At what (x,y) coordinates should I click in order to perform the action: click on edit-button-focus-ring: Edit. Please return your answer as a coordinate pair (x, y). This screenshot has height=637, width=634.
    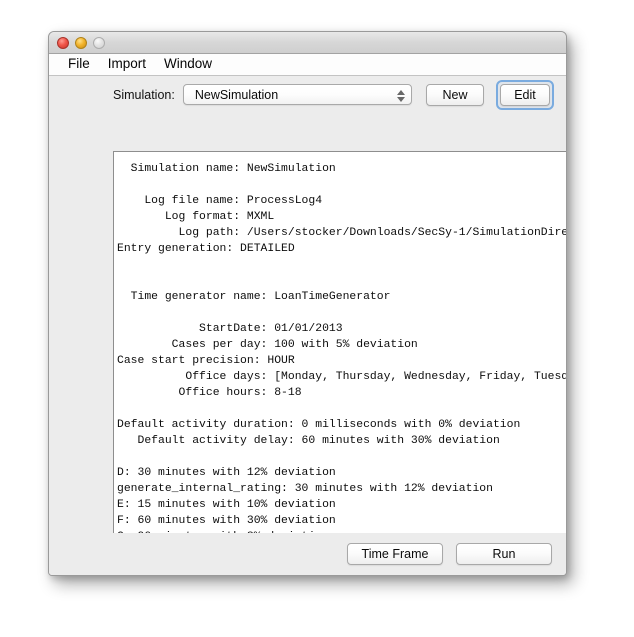
    Looking at the image, I should click on (525, 94).